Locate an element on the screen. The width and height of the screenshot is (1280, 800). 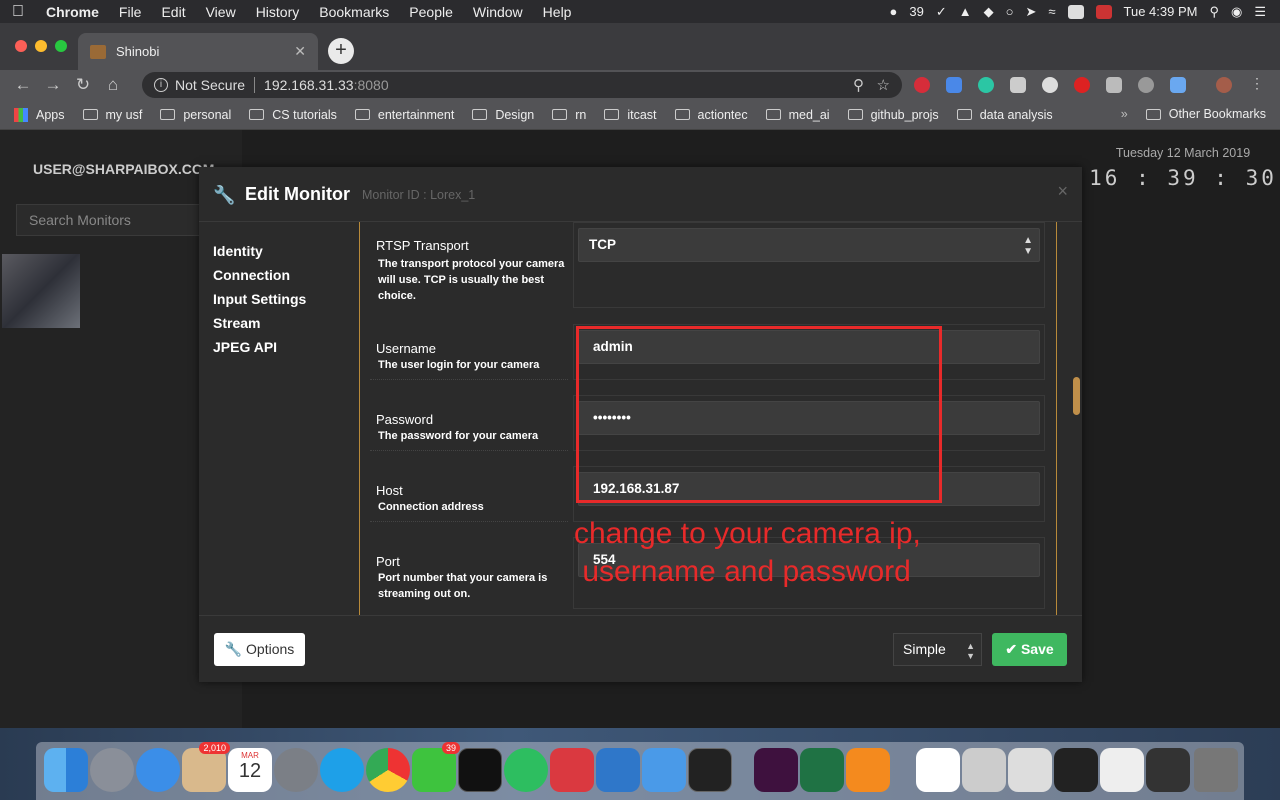
calendar-icon: MAR 12 is located at coordinates (250, 770).